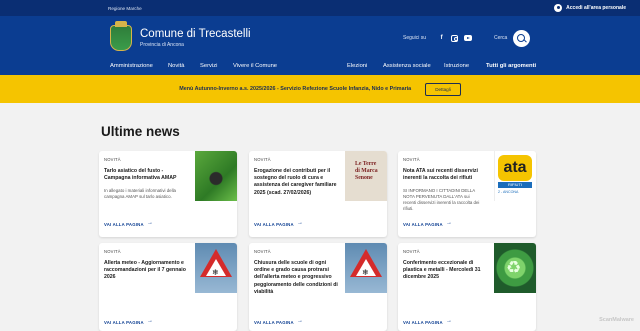 The height and width of the screenshot is (331, 640). What do you see at coordinates (162, 45) in the screenshot?
I see `site-subtitle: Provincia di Ancona` at bounding box center [162, 45].